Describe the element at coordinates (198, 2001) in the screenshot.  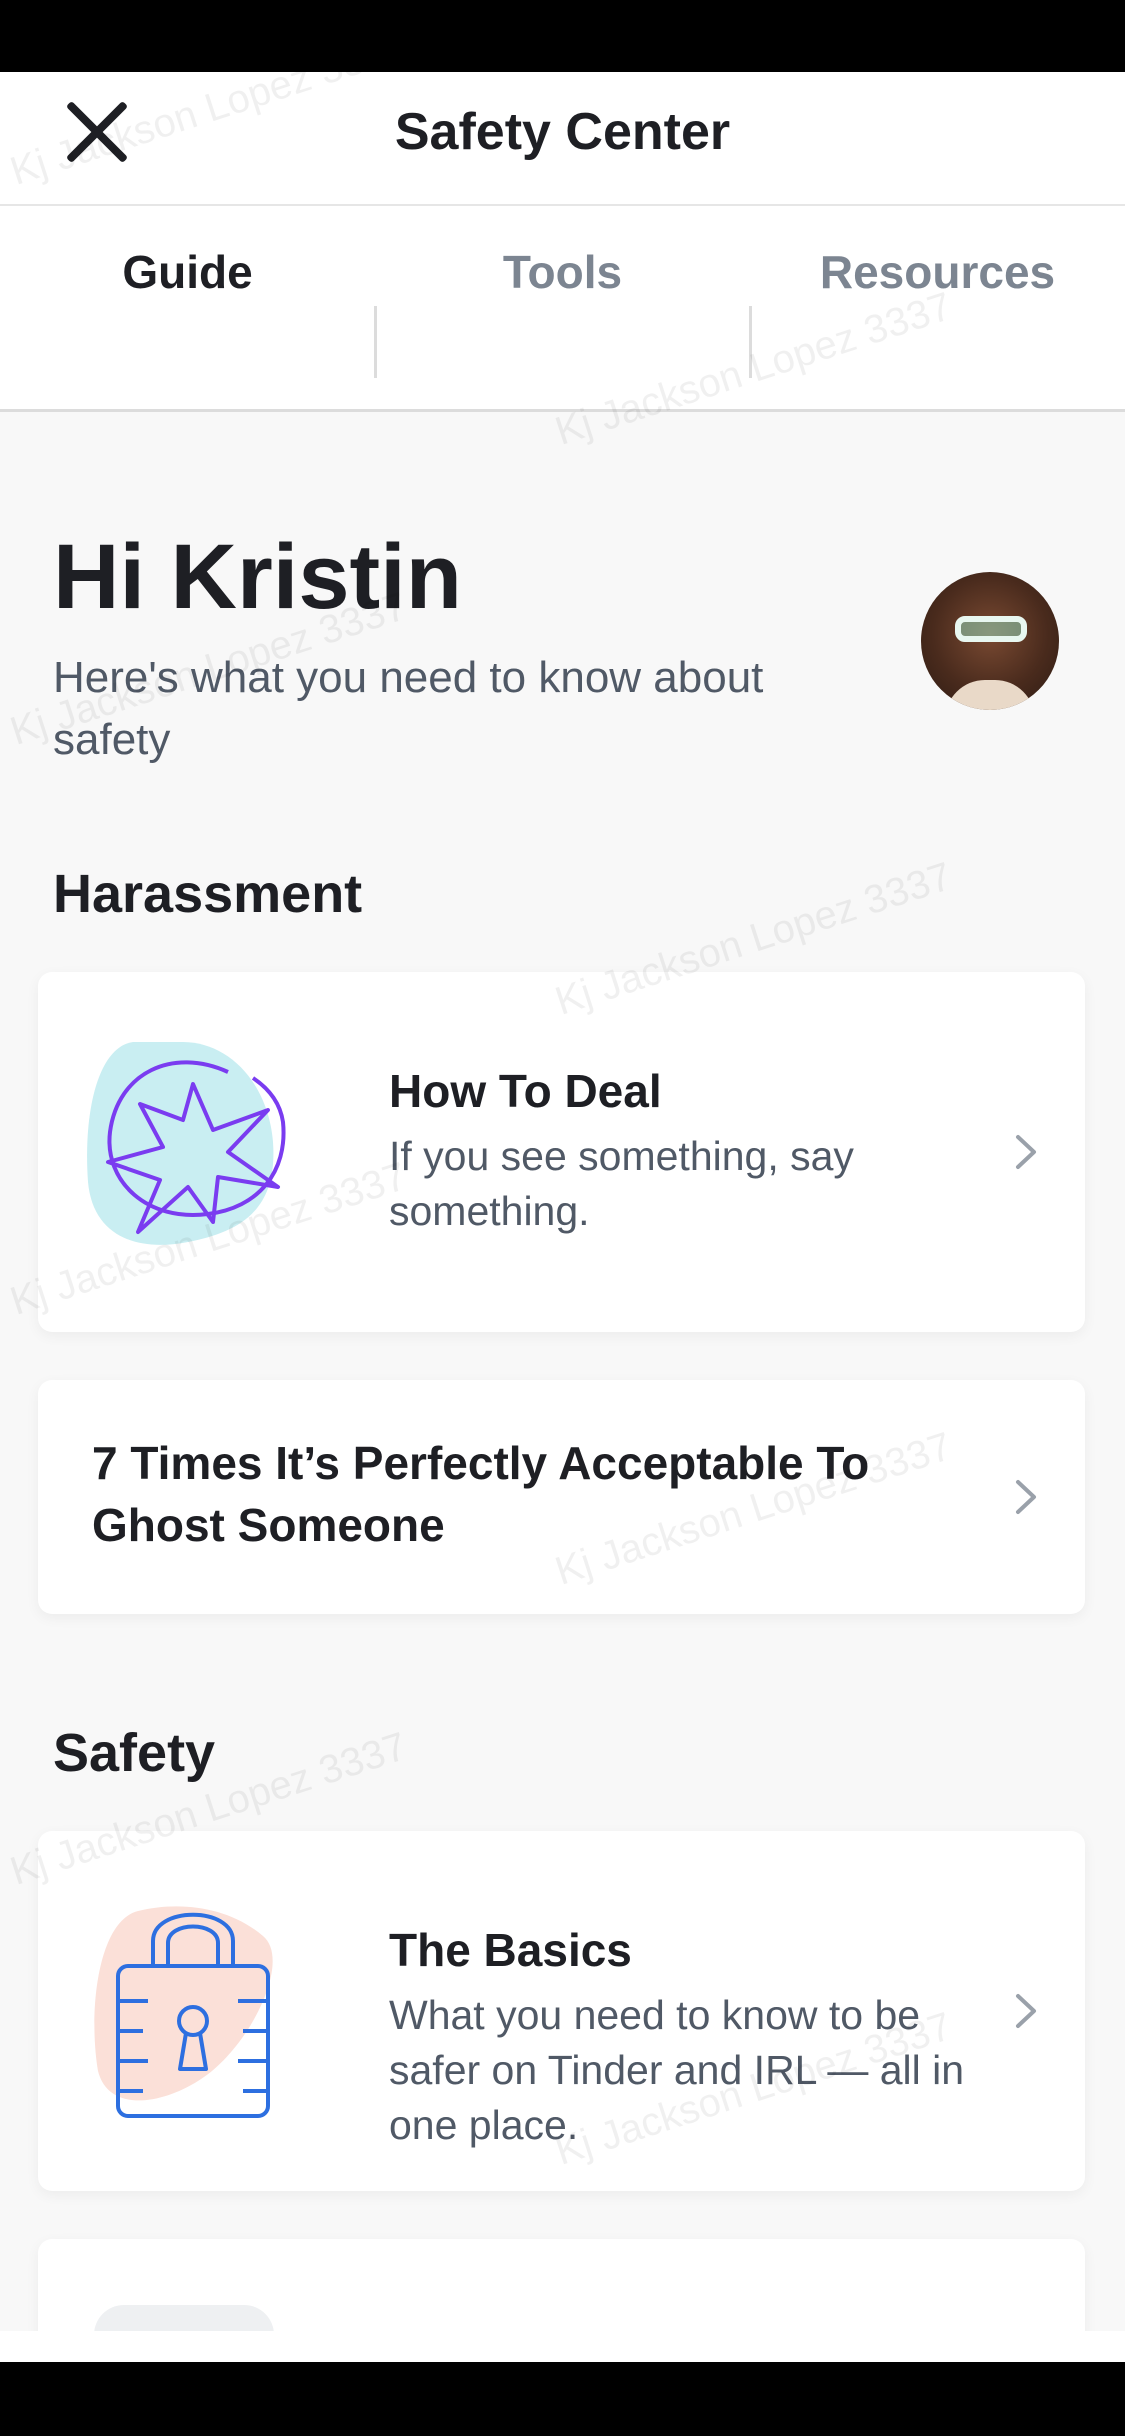
I see `padlock-icon` at that location.